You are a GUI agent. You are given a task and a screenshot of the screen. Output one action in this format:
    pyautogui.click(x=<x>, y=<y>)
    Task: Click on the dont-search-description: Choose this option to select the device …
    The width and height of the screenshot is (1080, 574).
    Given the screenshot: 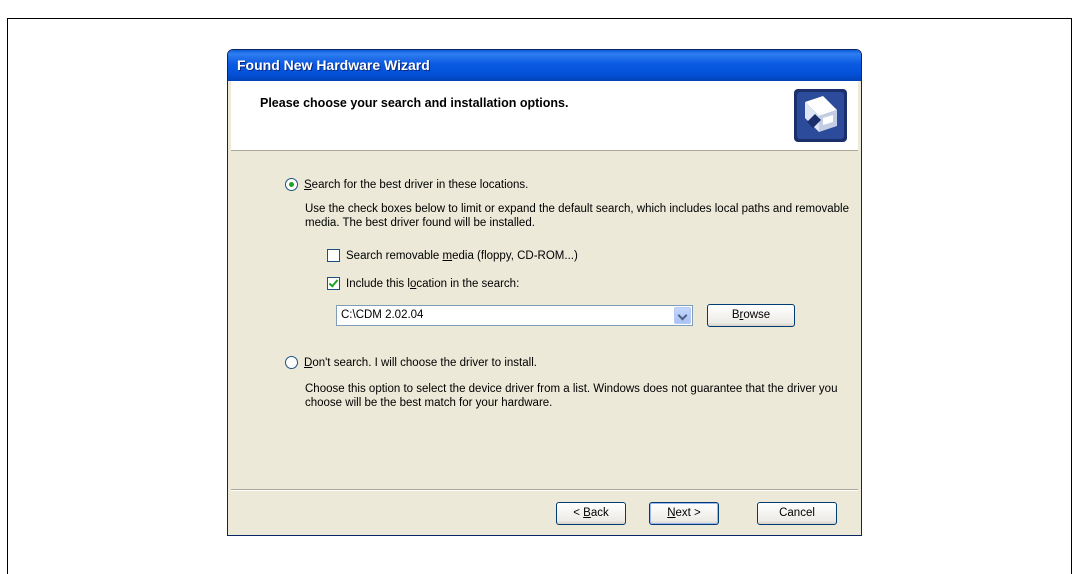 What is the action you would take?
    pyautogui.click(x=571, y=396)
    